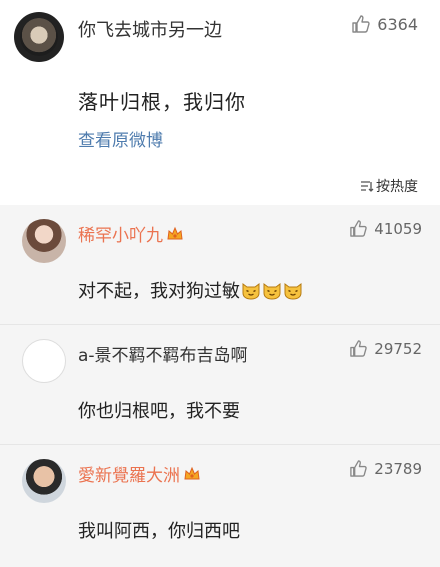 The width and height of the screenshot is (440, 567). I want to click on comment-text: 对不起，我对狗过敏, so click(190, 290).